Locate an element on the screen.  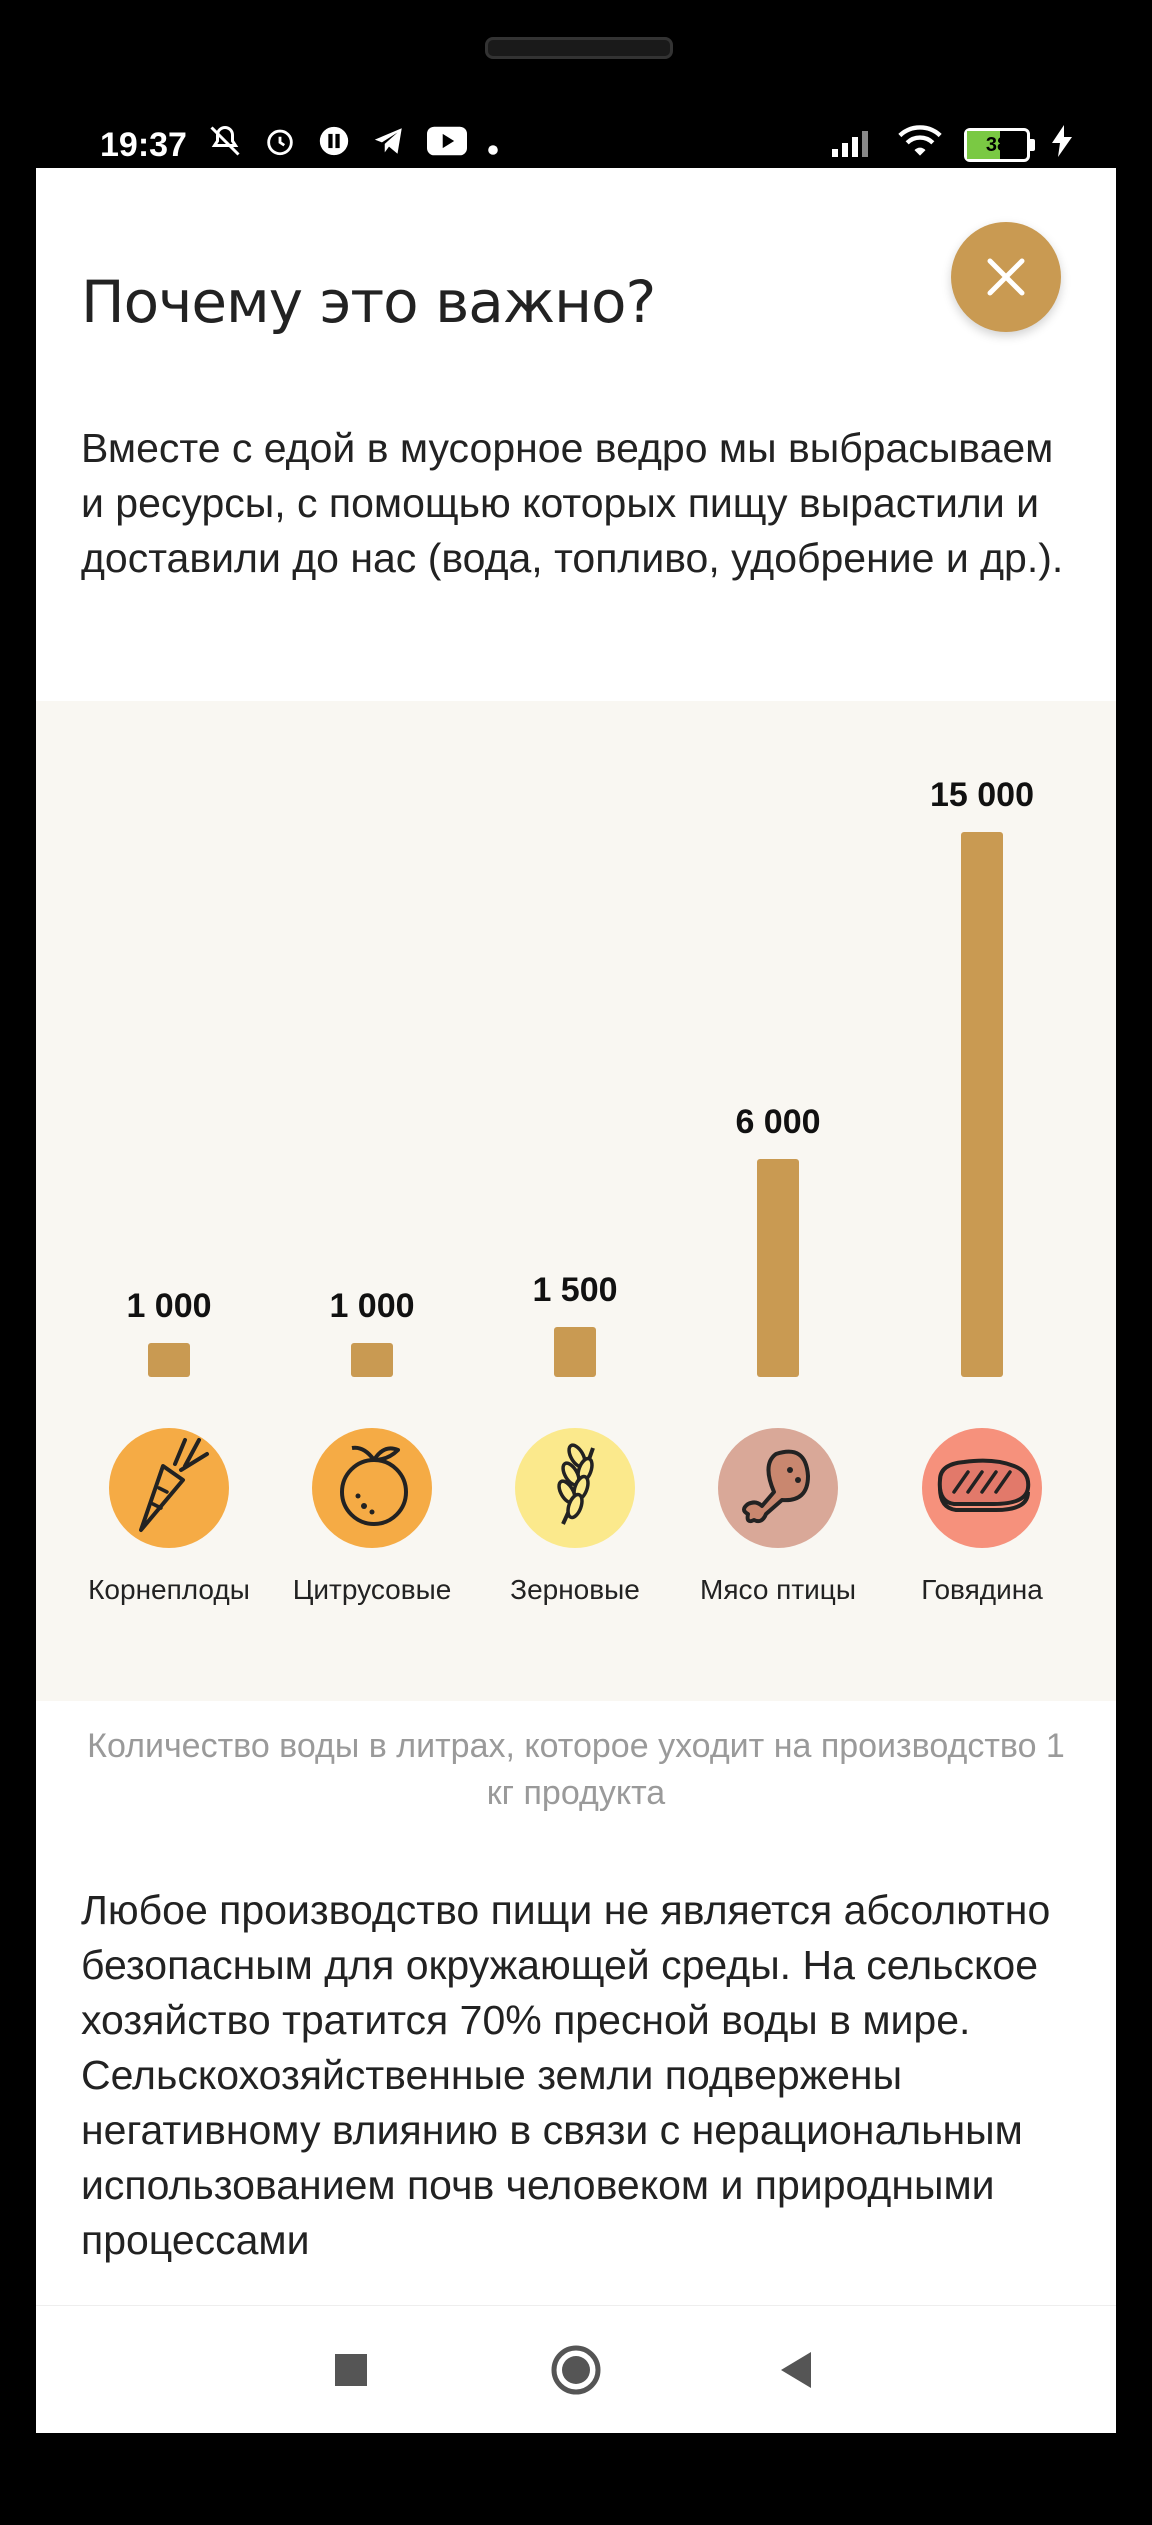
signal-icon is located at coordinates (854, 145).